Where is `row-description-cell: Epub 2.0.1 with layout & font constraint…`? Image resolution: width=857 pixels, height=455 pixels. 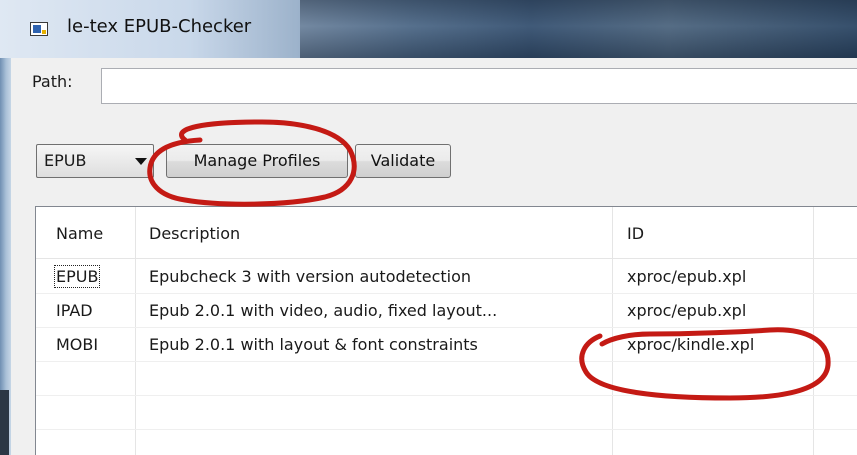
row-description-cell: Epub 2.0.1 with layout & font constraint… is located at coordinates (313, 344).